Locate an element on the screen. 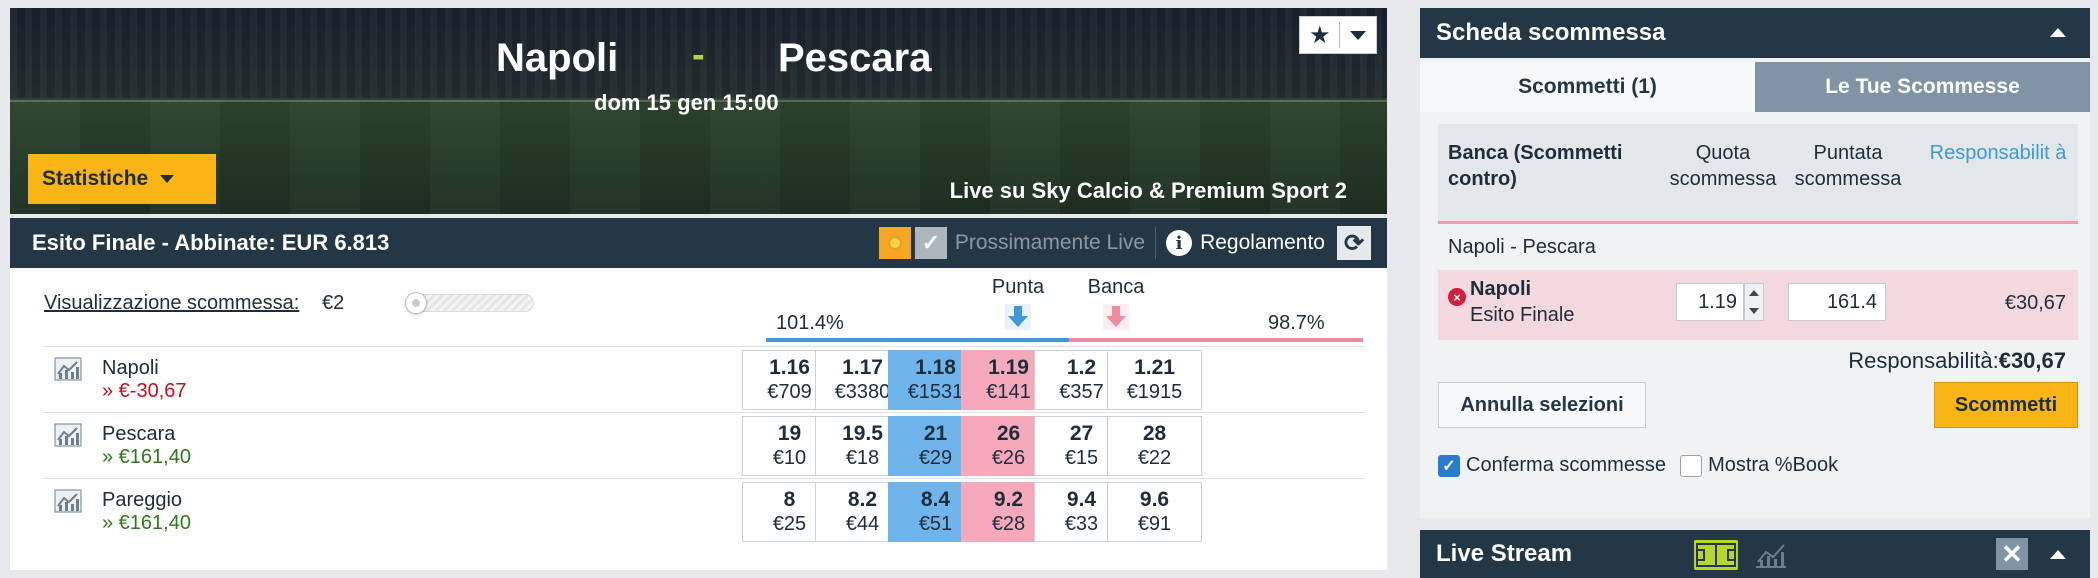  betslip-bet-row: × Napoli Esito Finale €30,67 is located at coordinates (1758, 305).